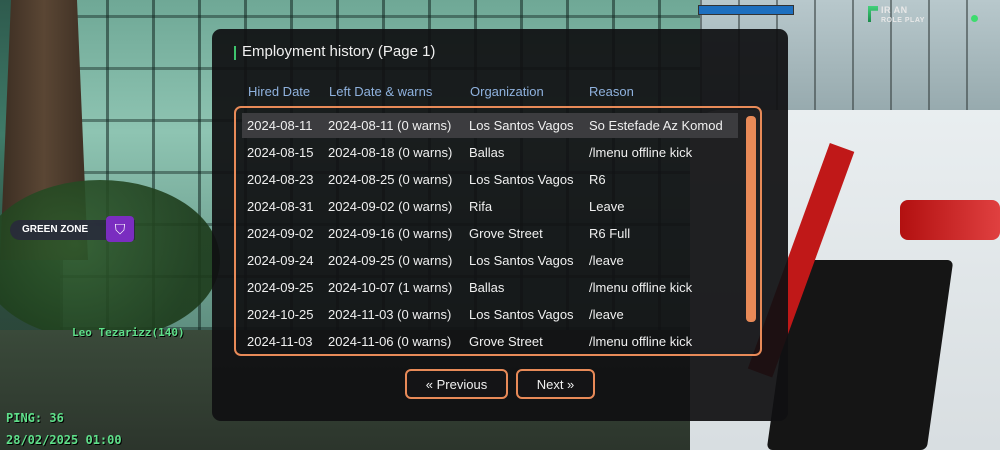  I want to click on header-organization: Organization, so click(507, 91).